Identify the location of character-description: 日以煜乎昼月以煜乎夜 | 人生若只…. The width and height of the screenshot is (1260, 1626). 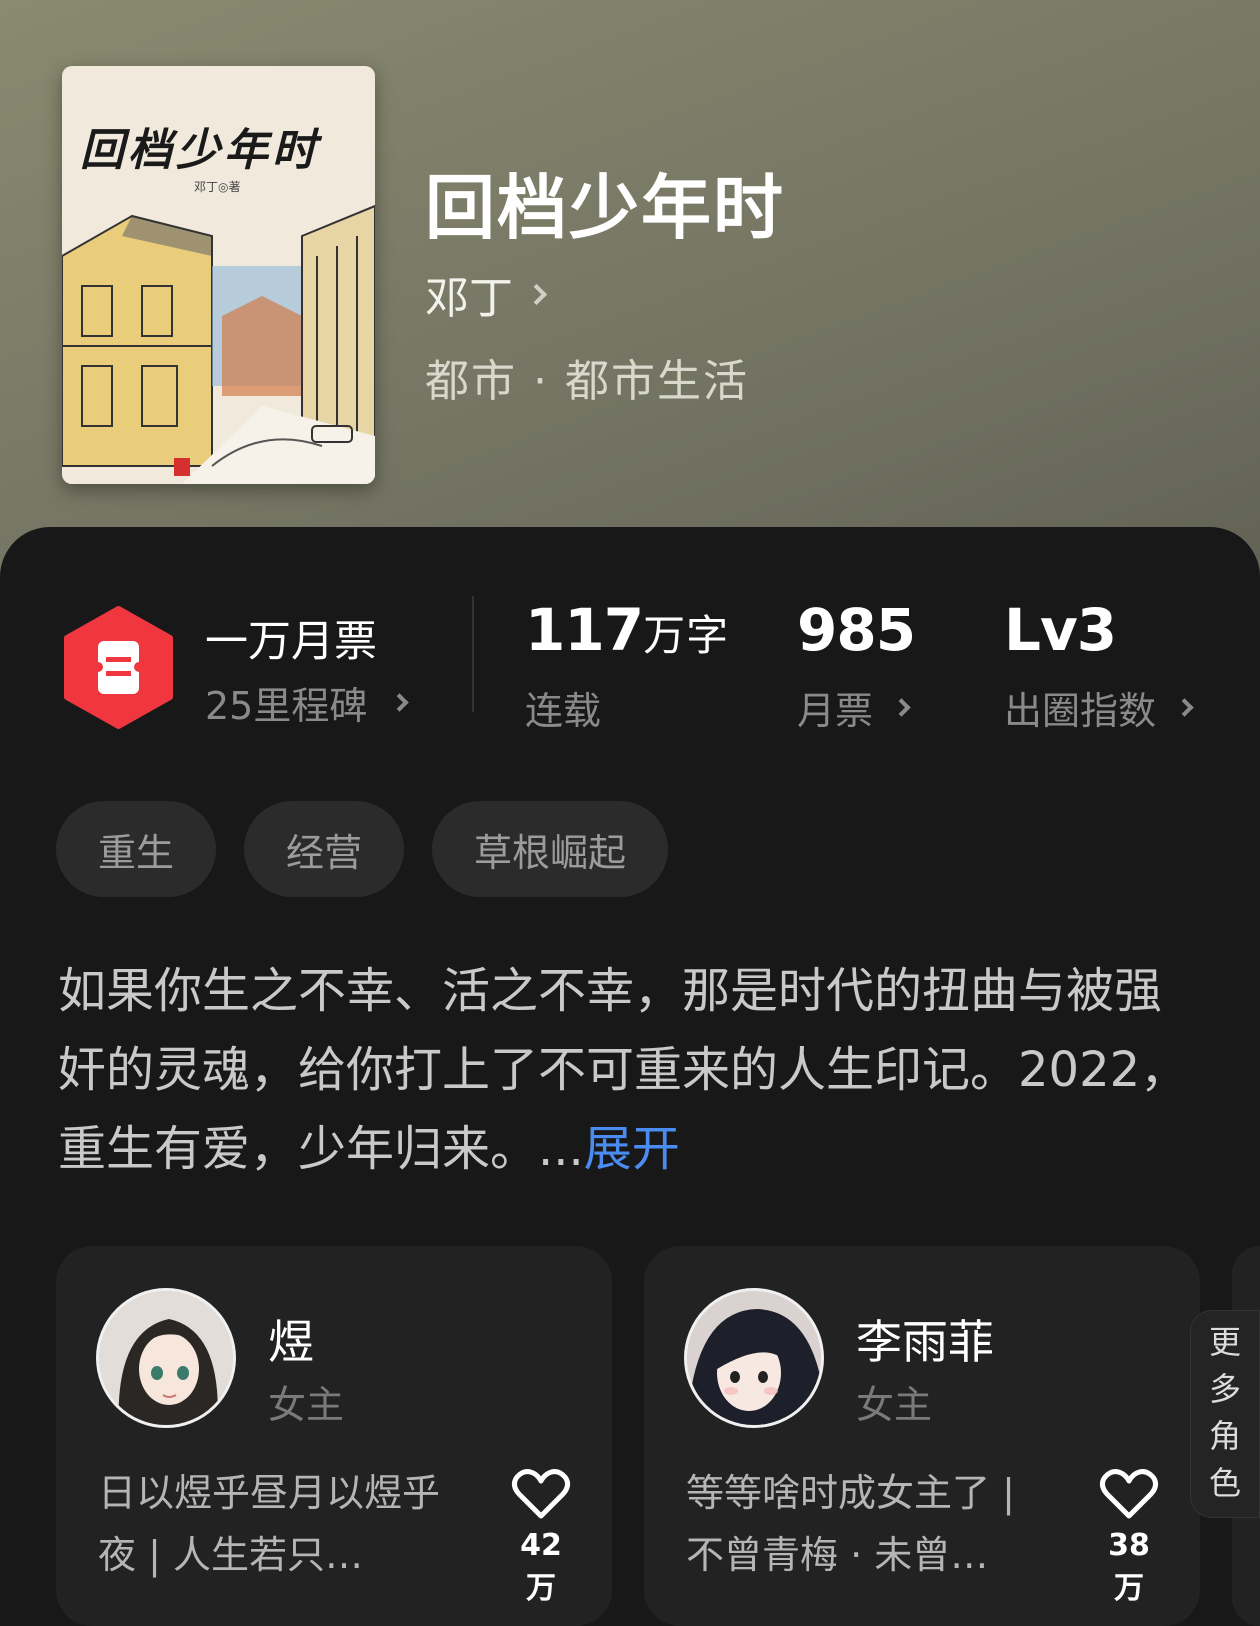
(269, 1524).